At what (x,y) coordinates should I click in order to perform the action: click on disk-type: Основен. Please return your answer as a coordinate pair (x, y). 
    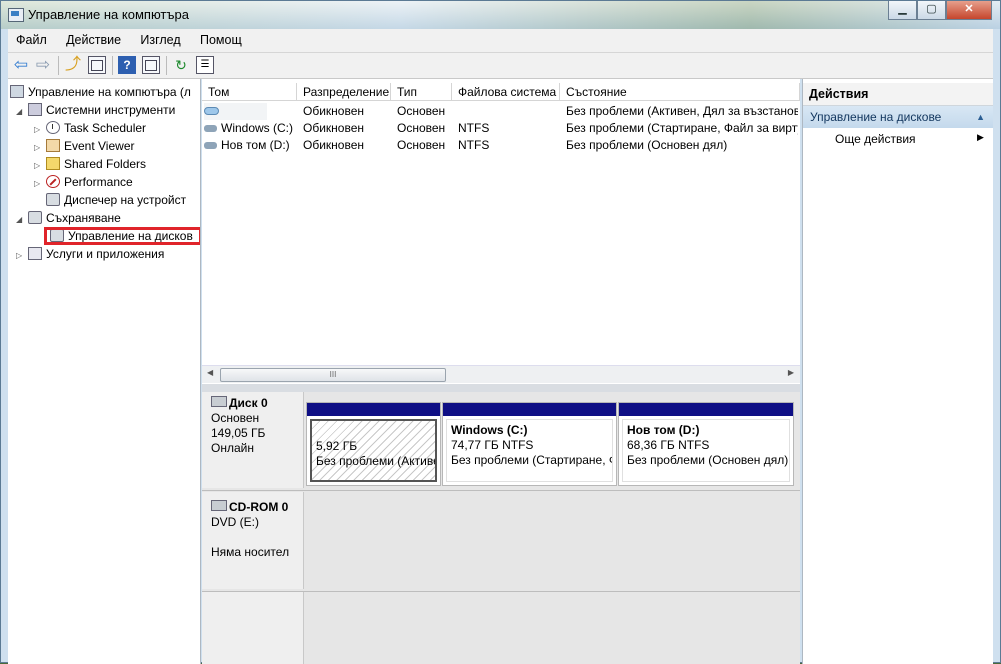
    Looking at the image, I should click on (235, 418).